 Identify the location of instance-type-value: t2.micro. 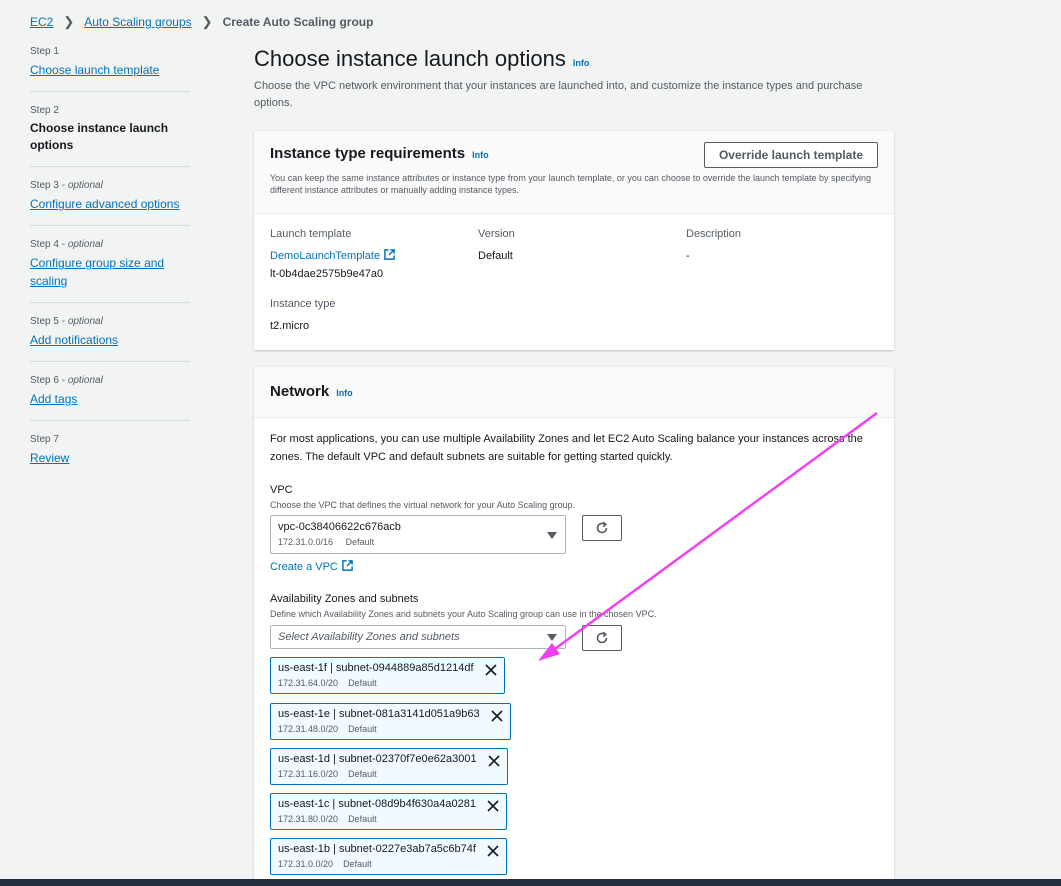
(290, 326).